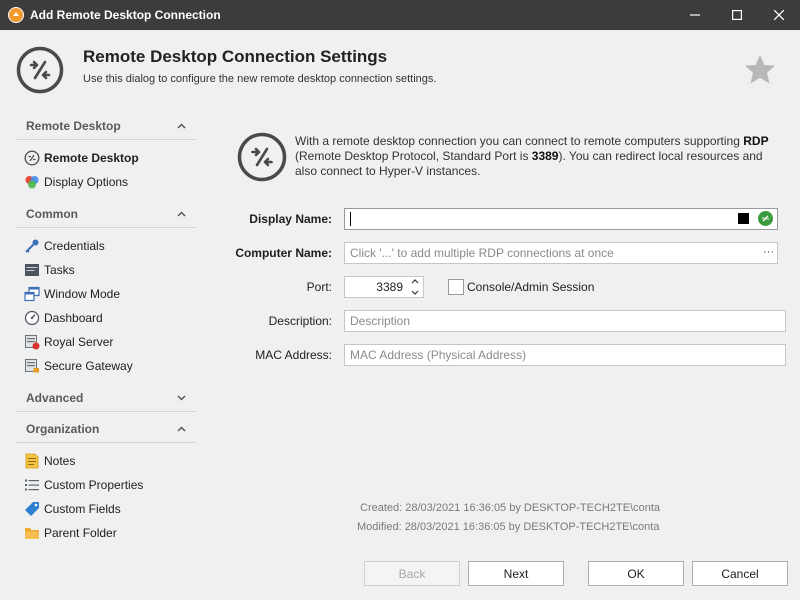  What do you see at coordinates (380, 321) in the screenshot?
I see `description-placeholder: Description` at bounding box center [380, 321].